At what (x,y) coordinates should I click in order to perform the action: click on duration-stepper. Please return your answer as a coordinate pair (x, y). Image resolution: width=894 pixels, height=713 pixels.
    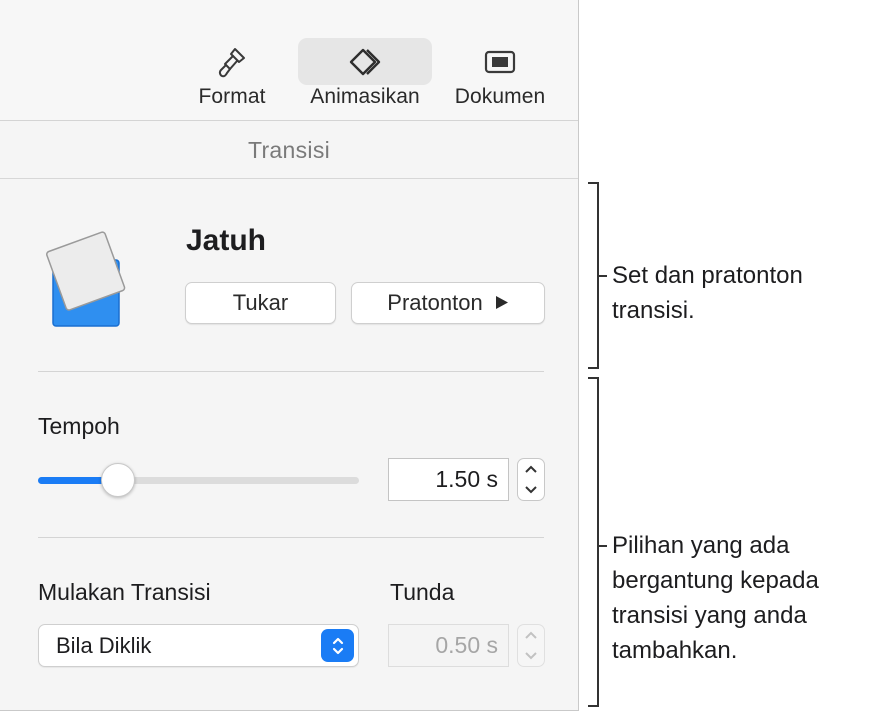
    Looking at the image, I should click on (531, 479).